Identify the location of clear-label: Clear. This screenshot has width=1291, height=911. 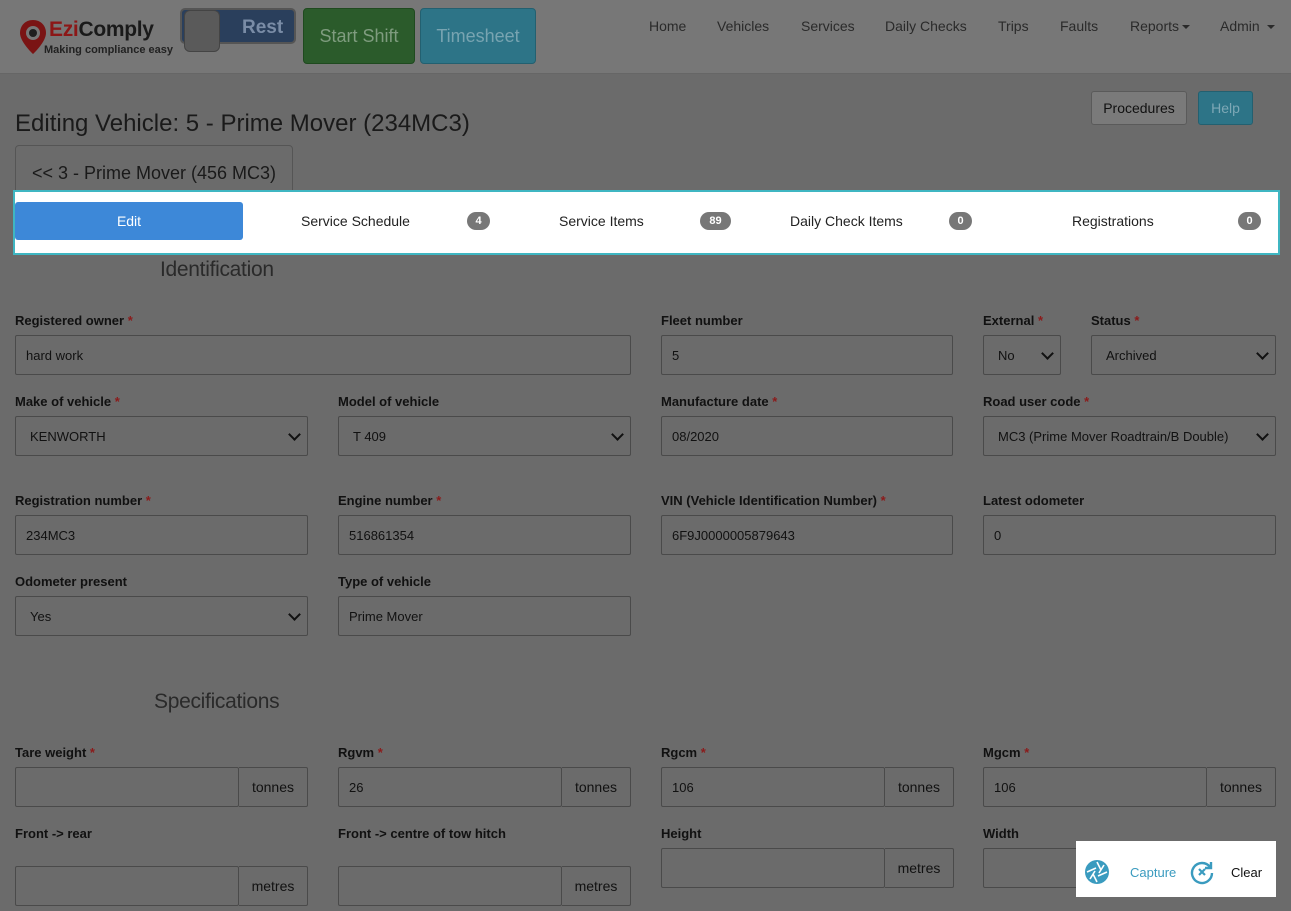
(1247, 872).